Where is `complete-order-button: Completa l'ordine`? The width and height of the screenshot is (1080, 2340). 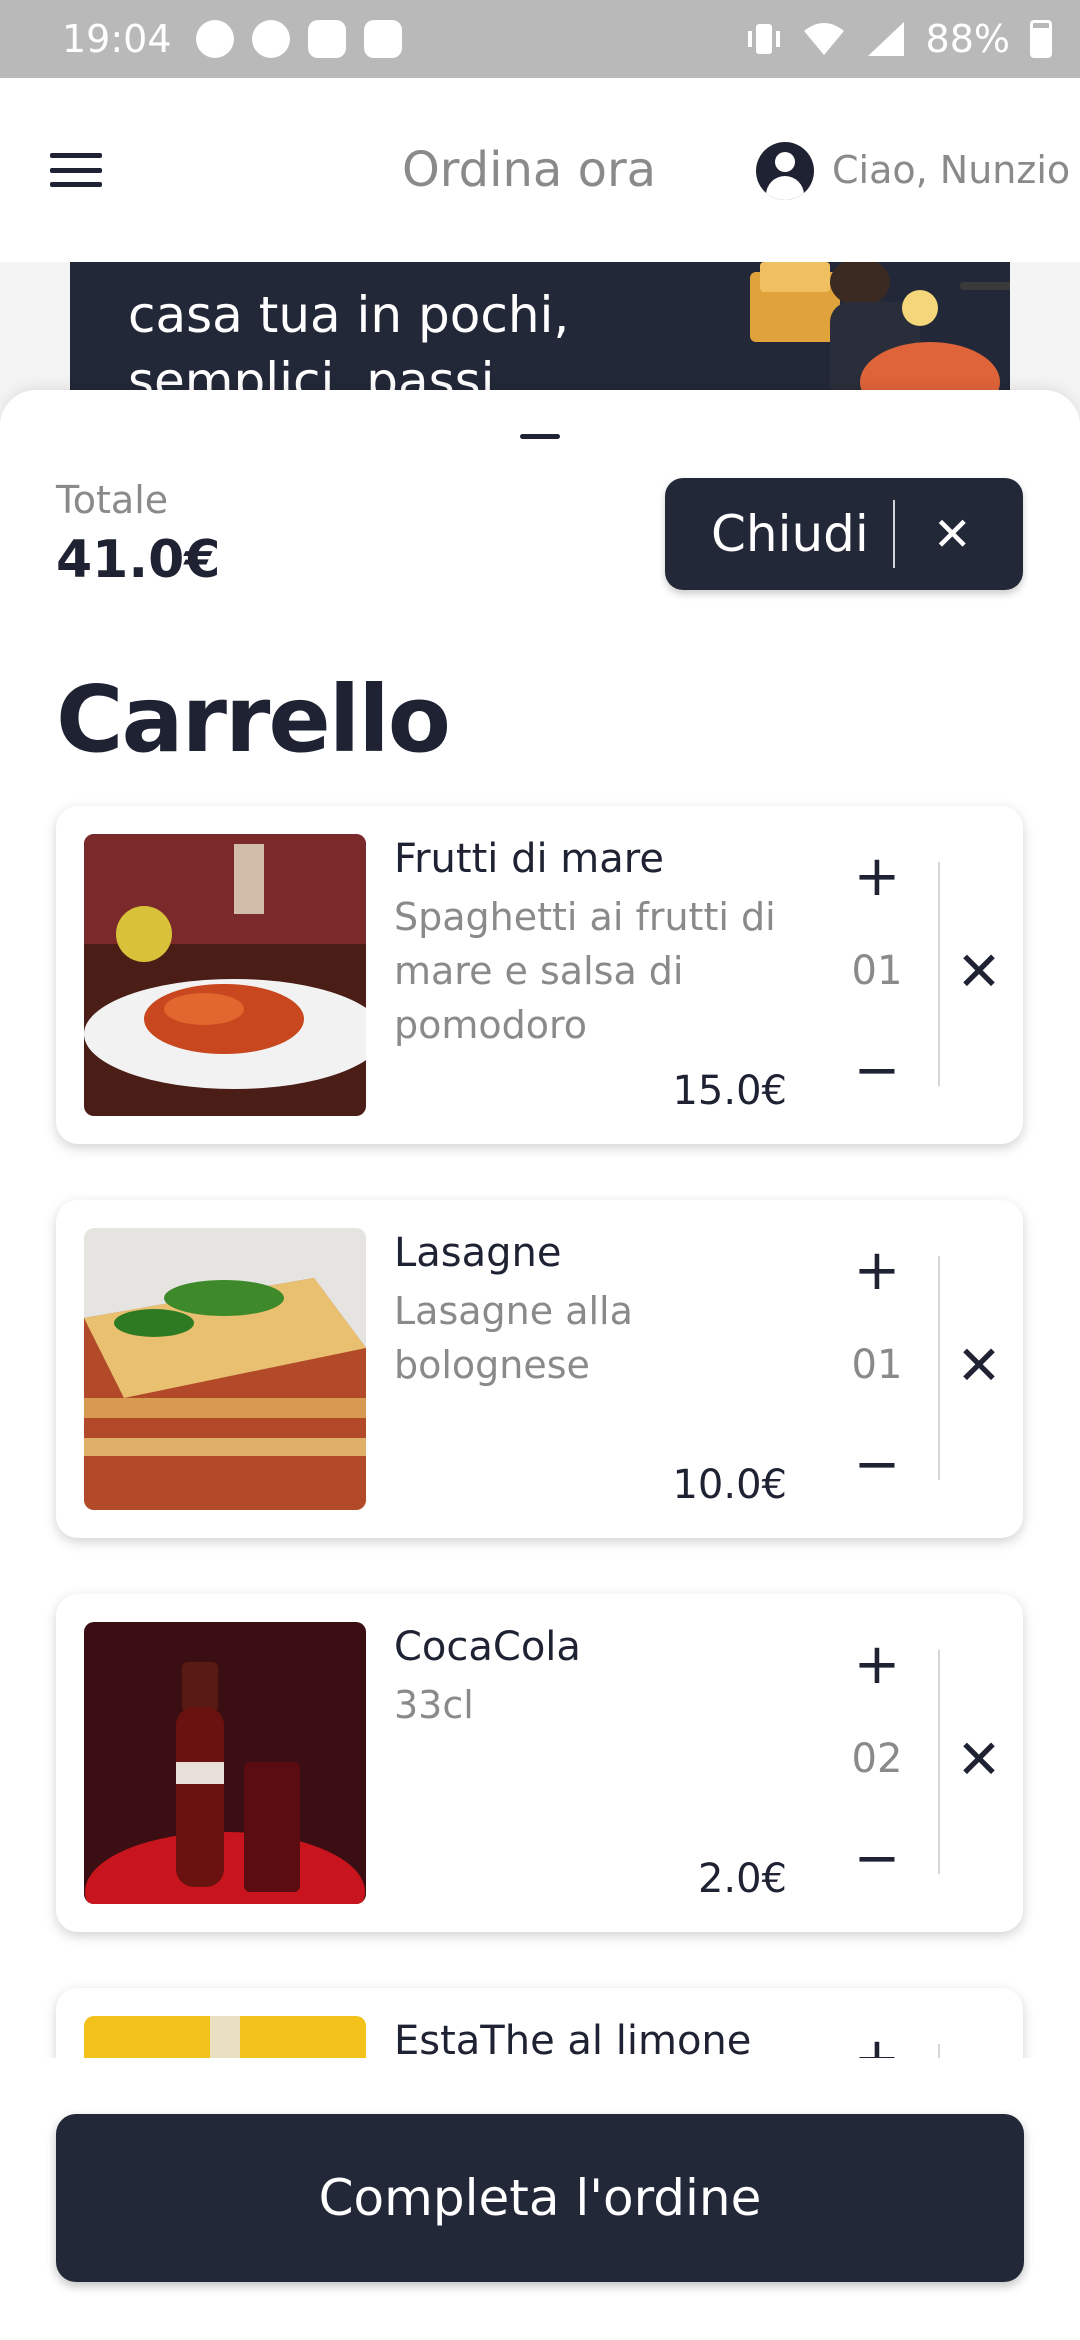 complete-order-button: Completa l'ordine is located at coordinates (540, 2198).